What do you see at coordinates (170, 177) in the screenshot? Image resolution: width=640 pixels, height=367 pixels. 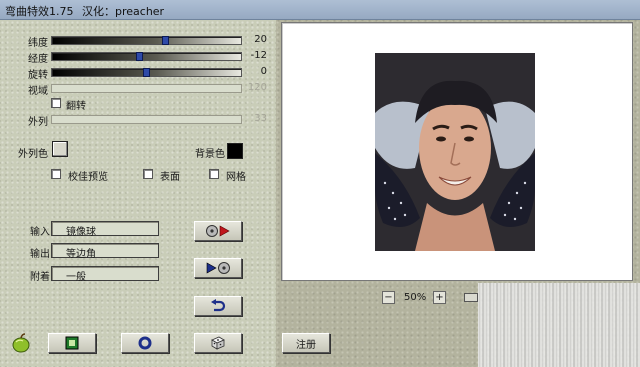 I see `surface-label: 表面` at bounding box center [170, 177].